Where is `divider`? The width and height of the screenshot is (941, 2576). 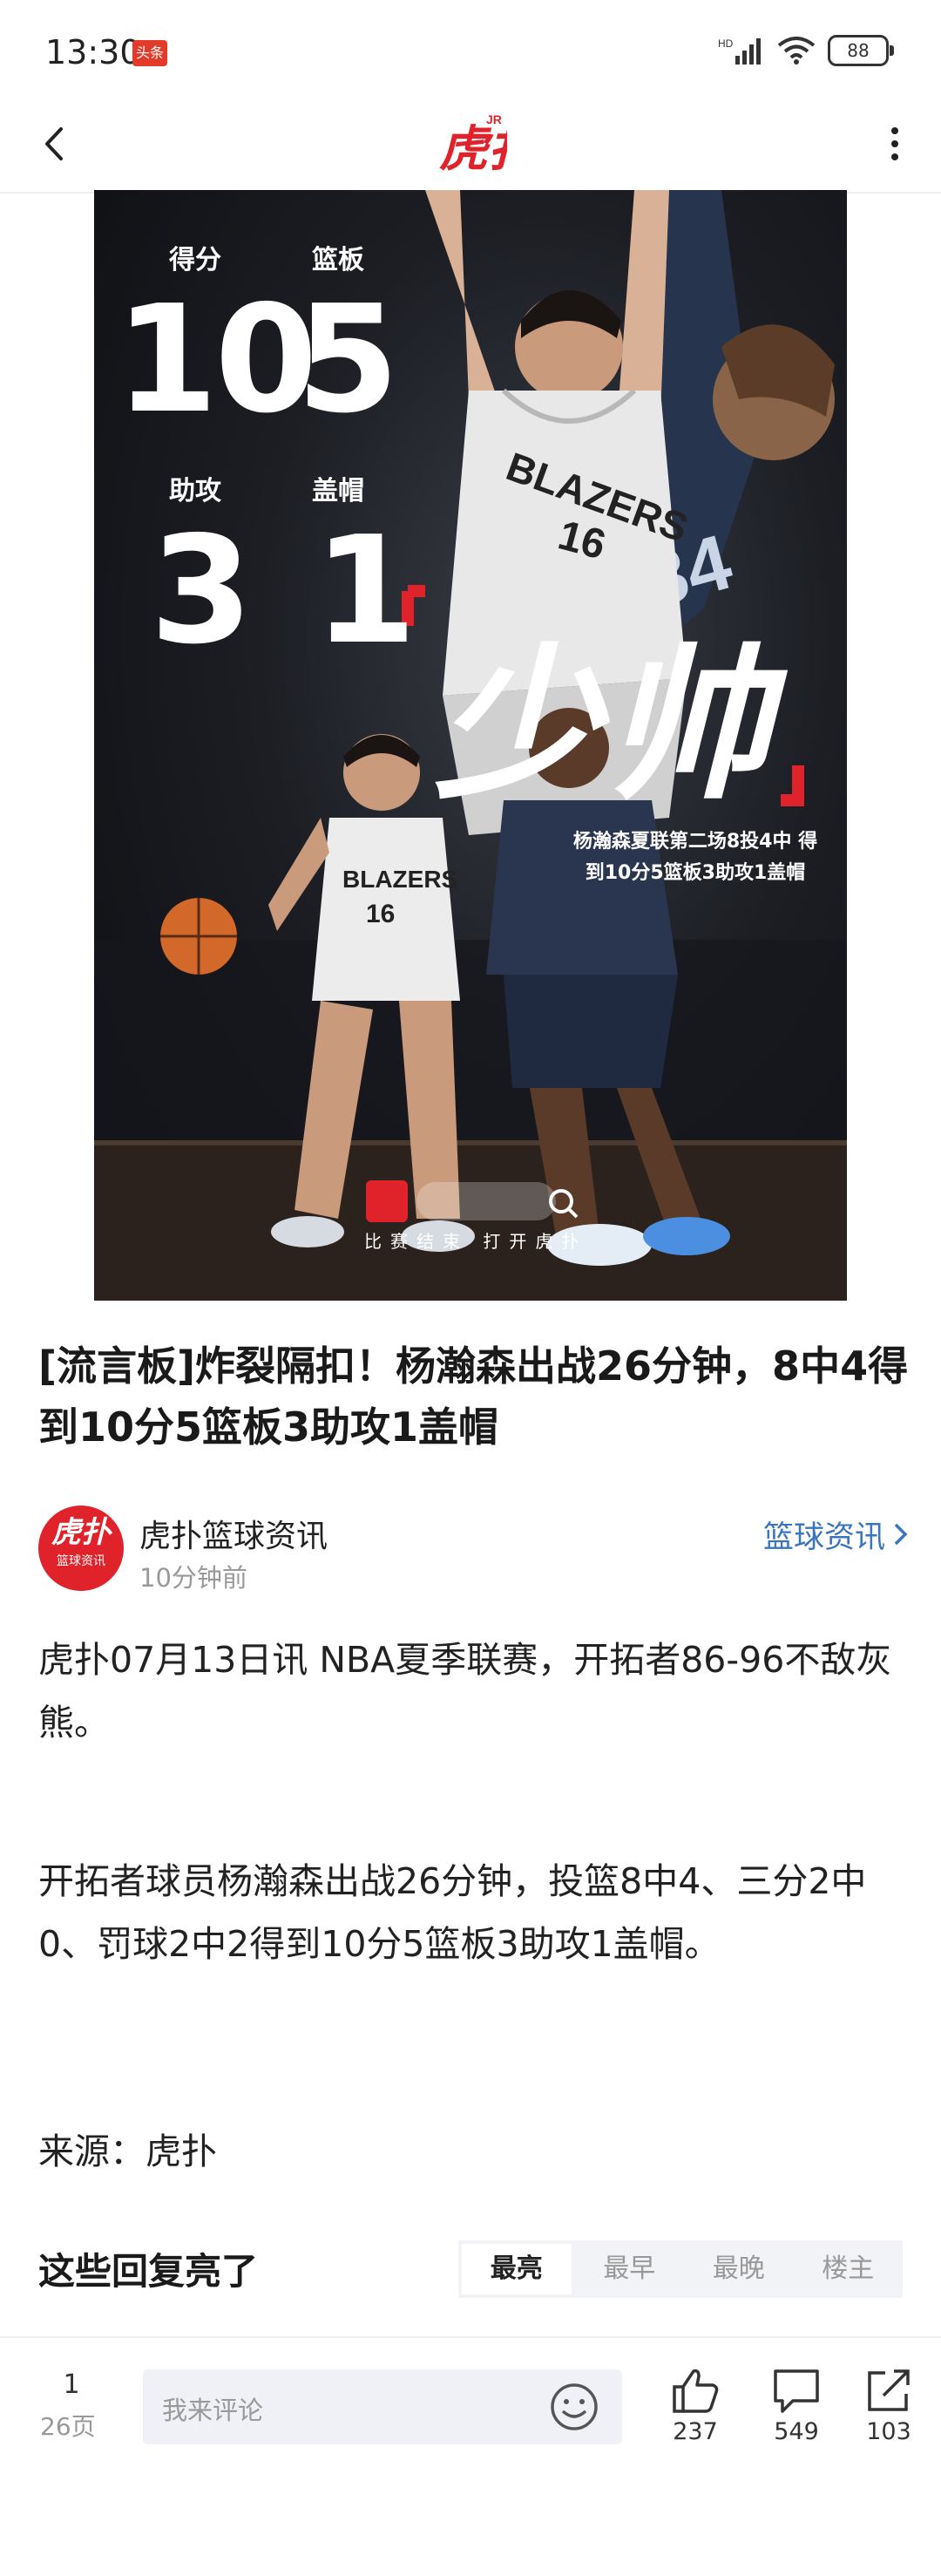 divider is located at coordinates (470, 2337).